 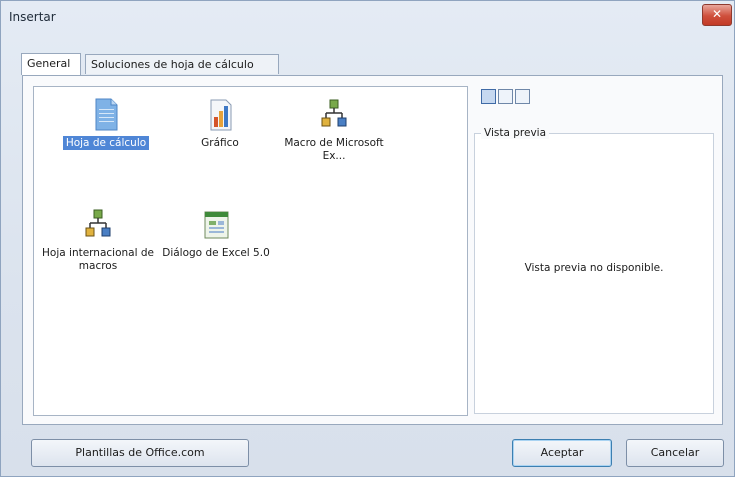 What do you see at coordinates (106, 116) in the screenshot?
I see `worksheet-icon` at bounding box center [106, 116].